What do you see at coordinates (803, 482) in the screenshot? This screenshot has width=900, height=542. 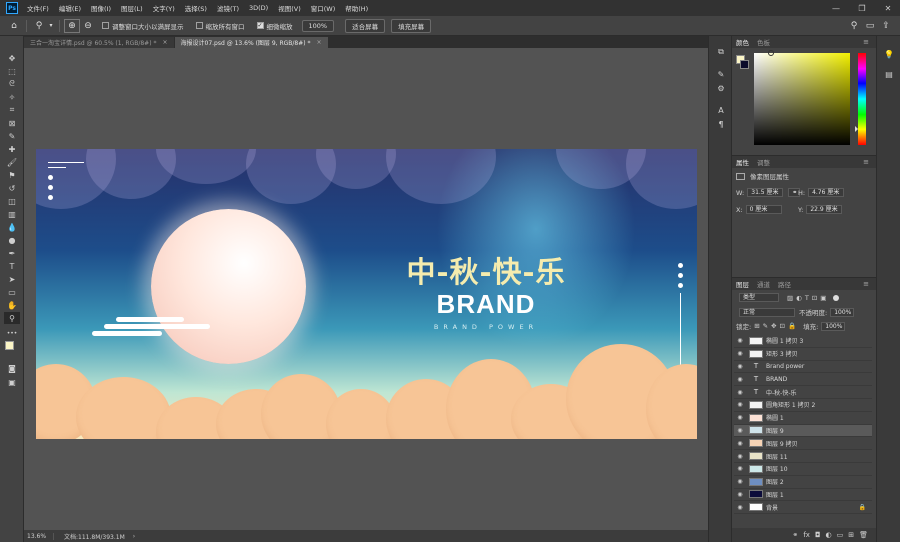 I see `layer-row: ◉ 图层 2` at bounding box center [803, 482].